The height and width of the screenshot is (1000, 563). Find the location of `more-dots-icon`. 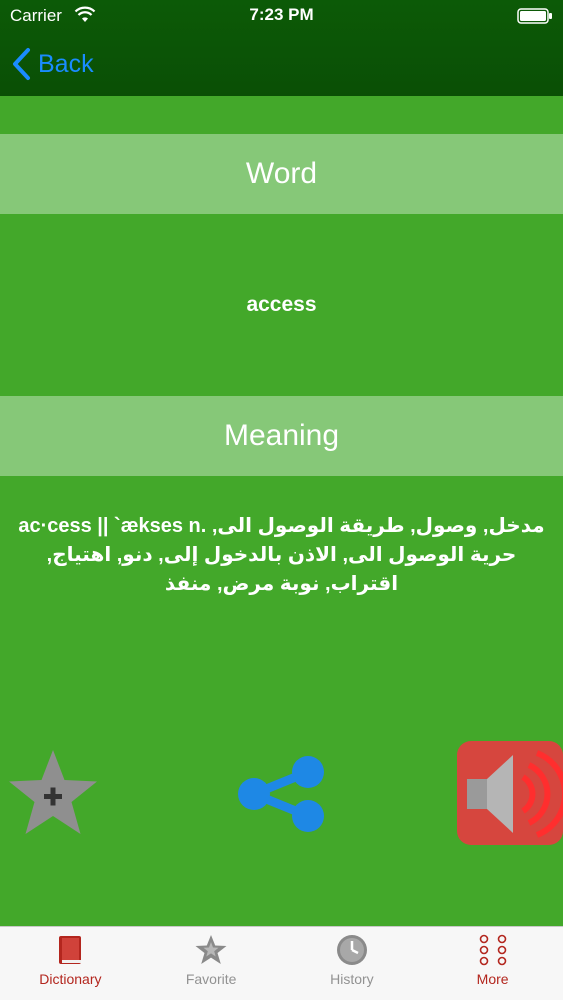

more-dots-icon is located at coordinates (492, 950).